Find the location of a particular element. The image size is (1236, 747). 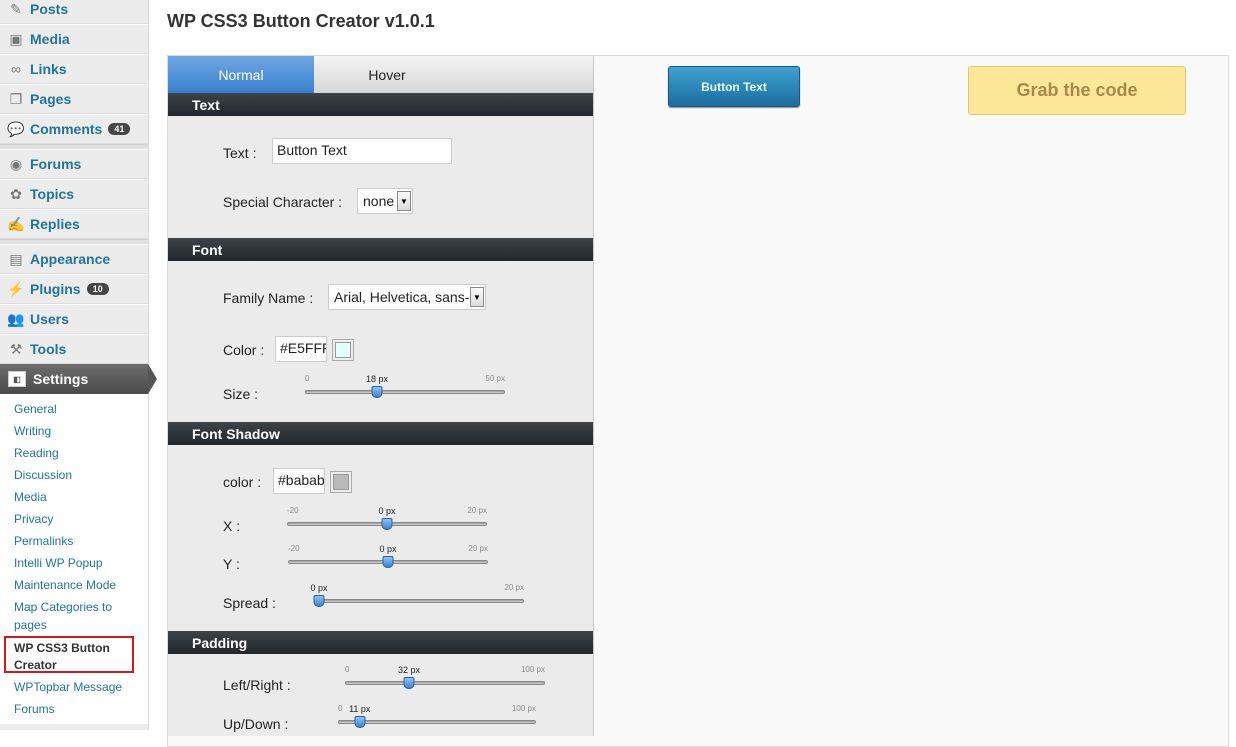

menu-item-plugins: ⚡ Plugins 10 is located at coordinates (74, 289).